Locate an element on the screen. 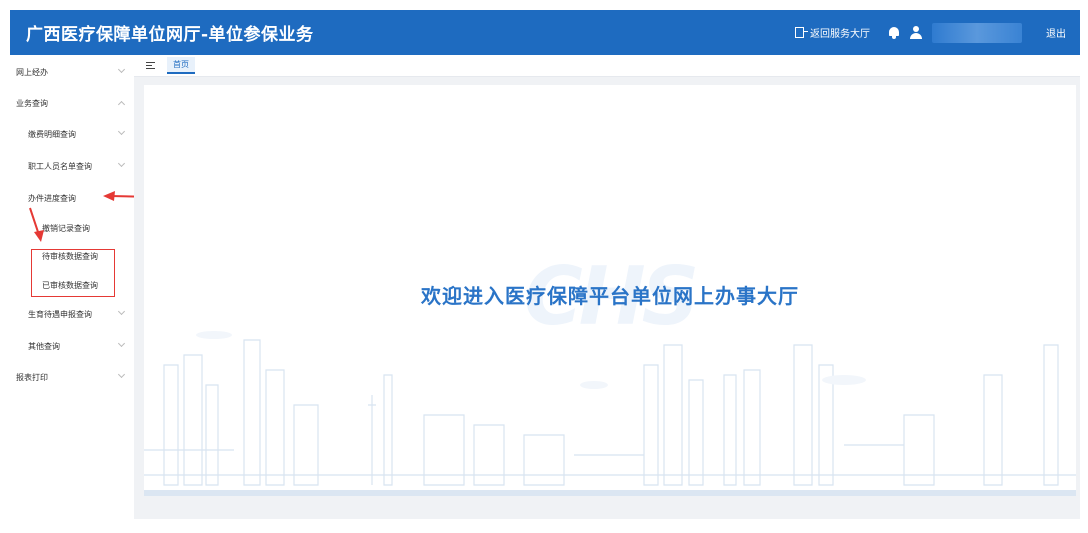 This screenshot has height=533, width=1088. sidebar-item-progress-query: 办件进度查询 is located at coordinates (72, 198).